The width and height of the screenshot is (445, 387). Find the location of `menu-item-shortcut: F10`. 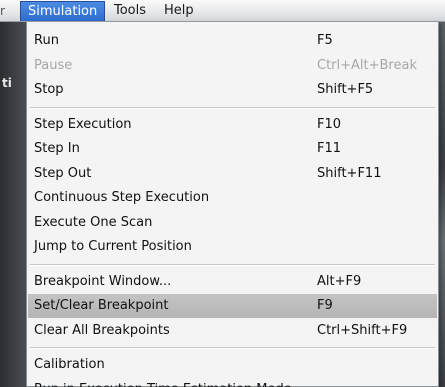

menu-item-shortcut: F10 is located at coordinates (329, 124).